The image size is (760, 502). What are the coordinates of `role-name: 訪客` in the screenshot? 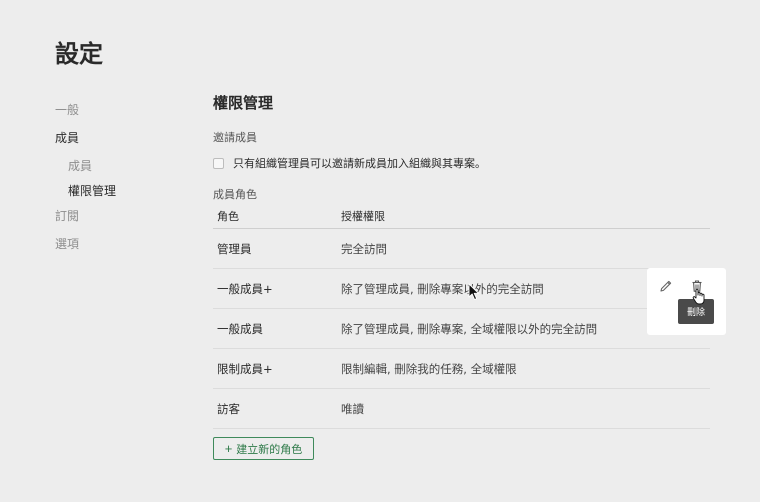 It's located at (228, 408).